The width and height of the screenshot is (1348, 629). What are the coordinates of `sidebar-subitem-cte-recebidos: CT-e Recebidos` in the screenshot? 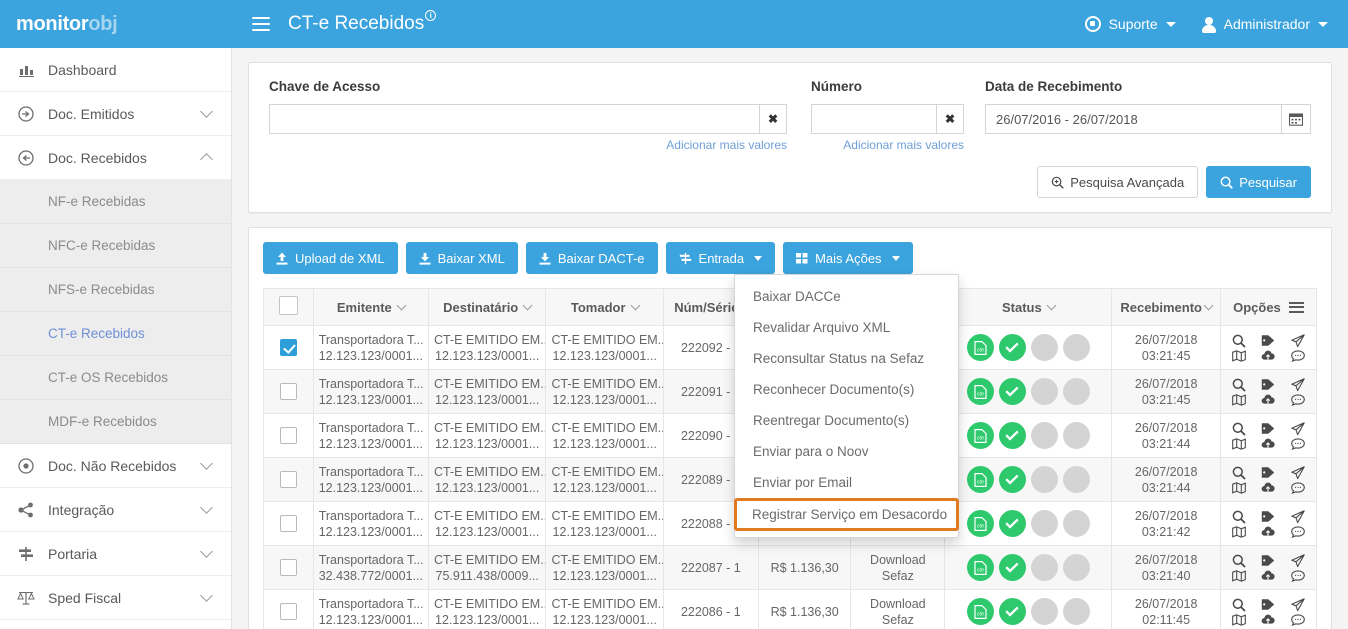 It's located at (115, 334).